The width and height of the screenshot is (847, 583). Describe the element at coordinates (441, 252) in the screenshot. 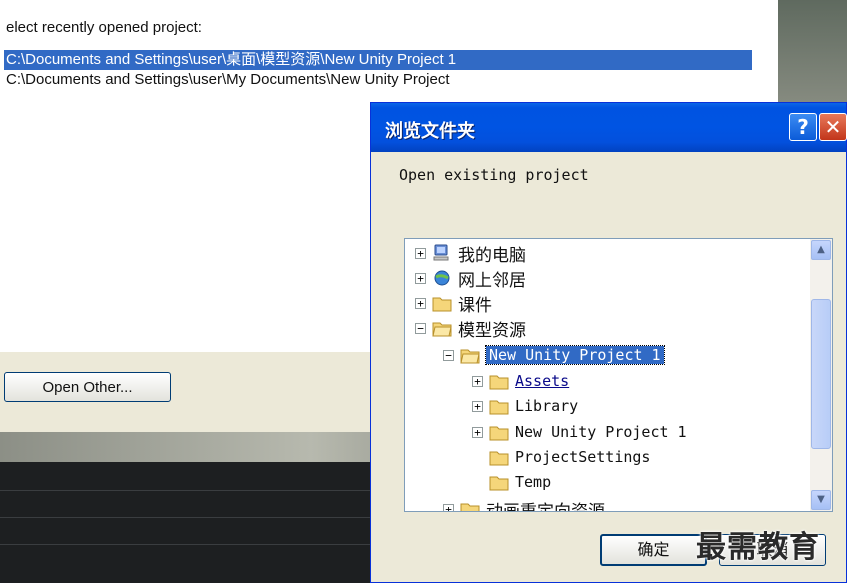

I see `computer-icon` at that location.